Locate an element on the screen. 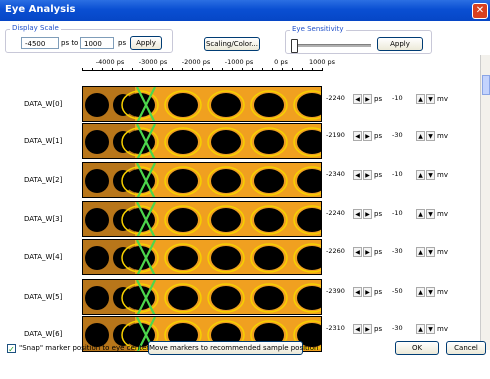  row-label: DATA_W[4] is located at coordinates (43, 257).